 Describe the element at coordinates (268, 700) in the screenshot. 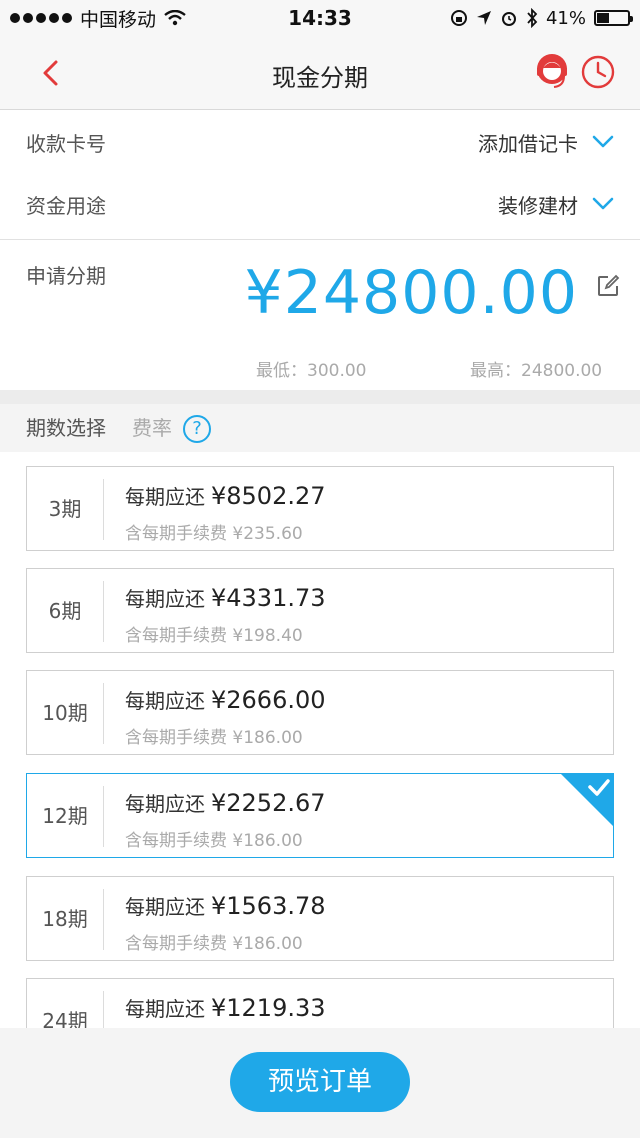

I see `pay-amount: ¥2666.00` at that location.